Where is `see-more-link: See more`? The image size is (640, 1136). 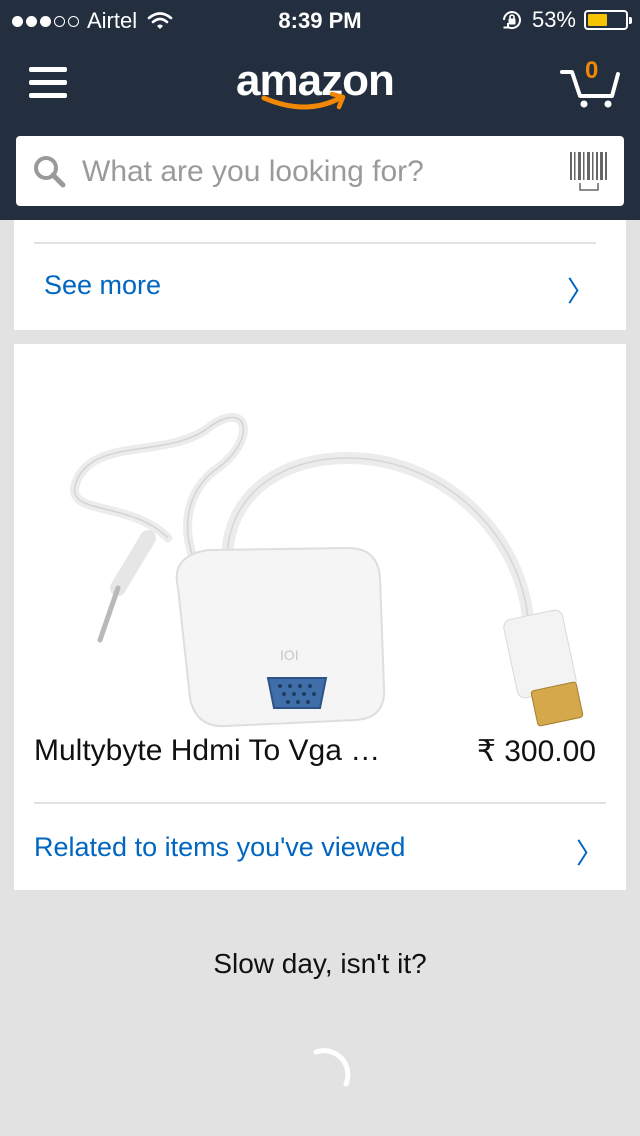 see-more-link: See more is located at coordinates (102, 285).